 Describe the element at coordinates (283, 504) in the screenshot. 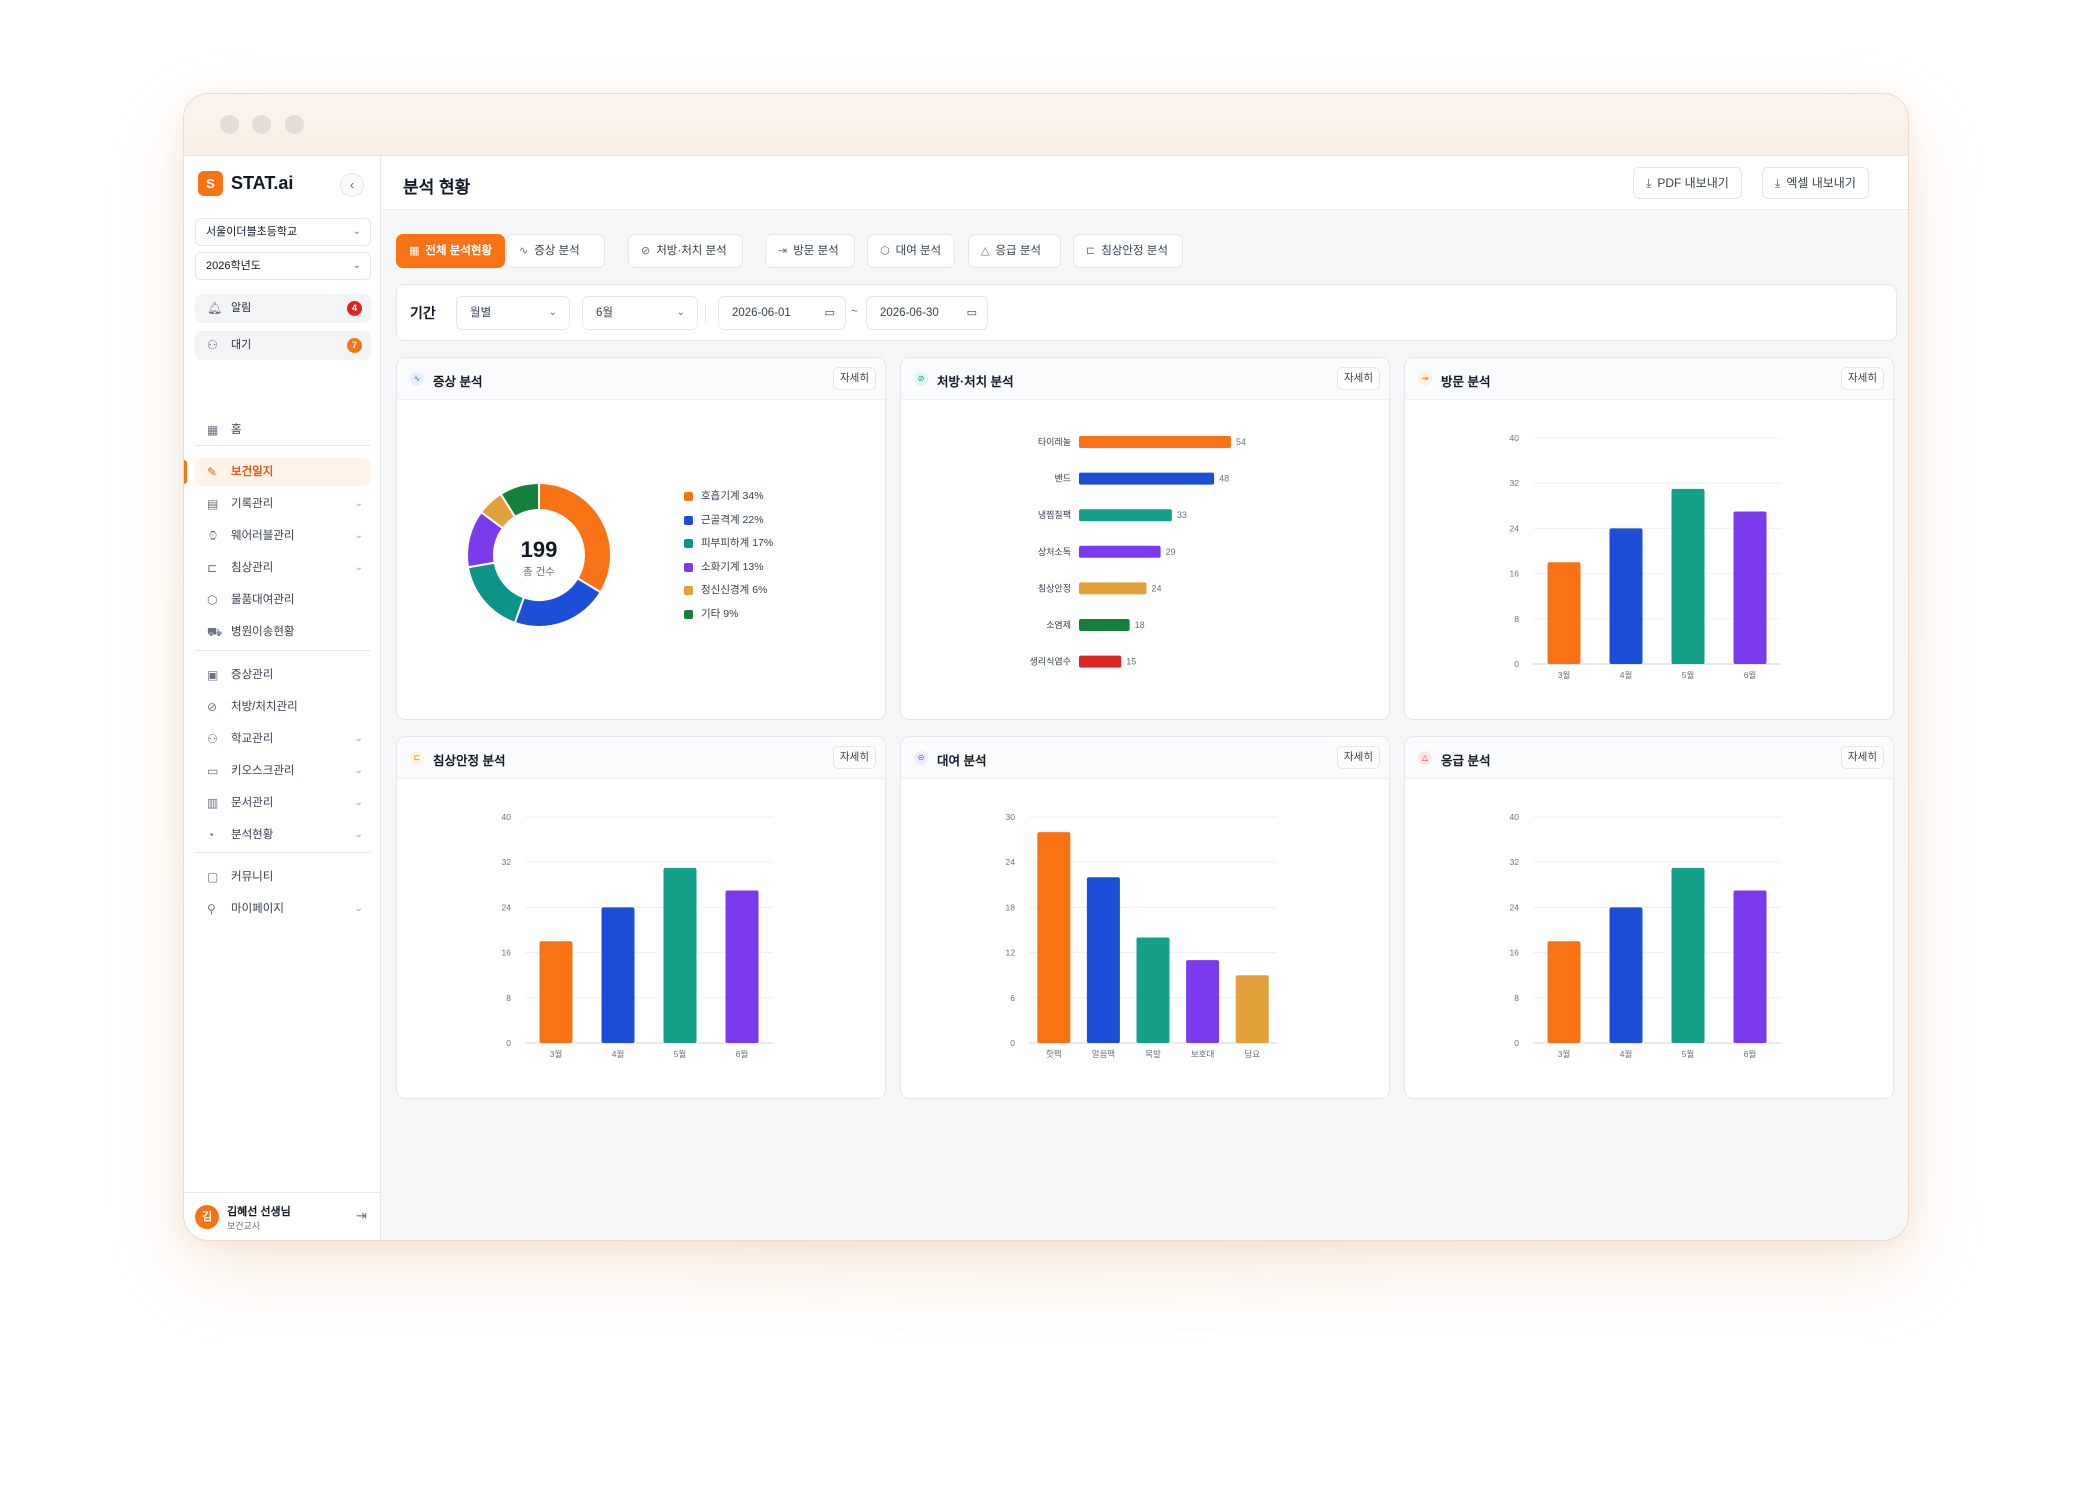

I see `sidebar-item-file: ▤ 기록관리 ⌄` at that location.